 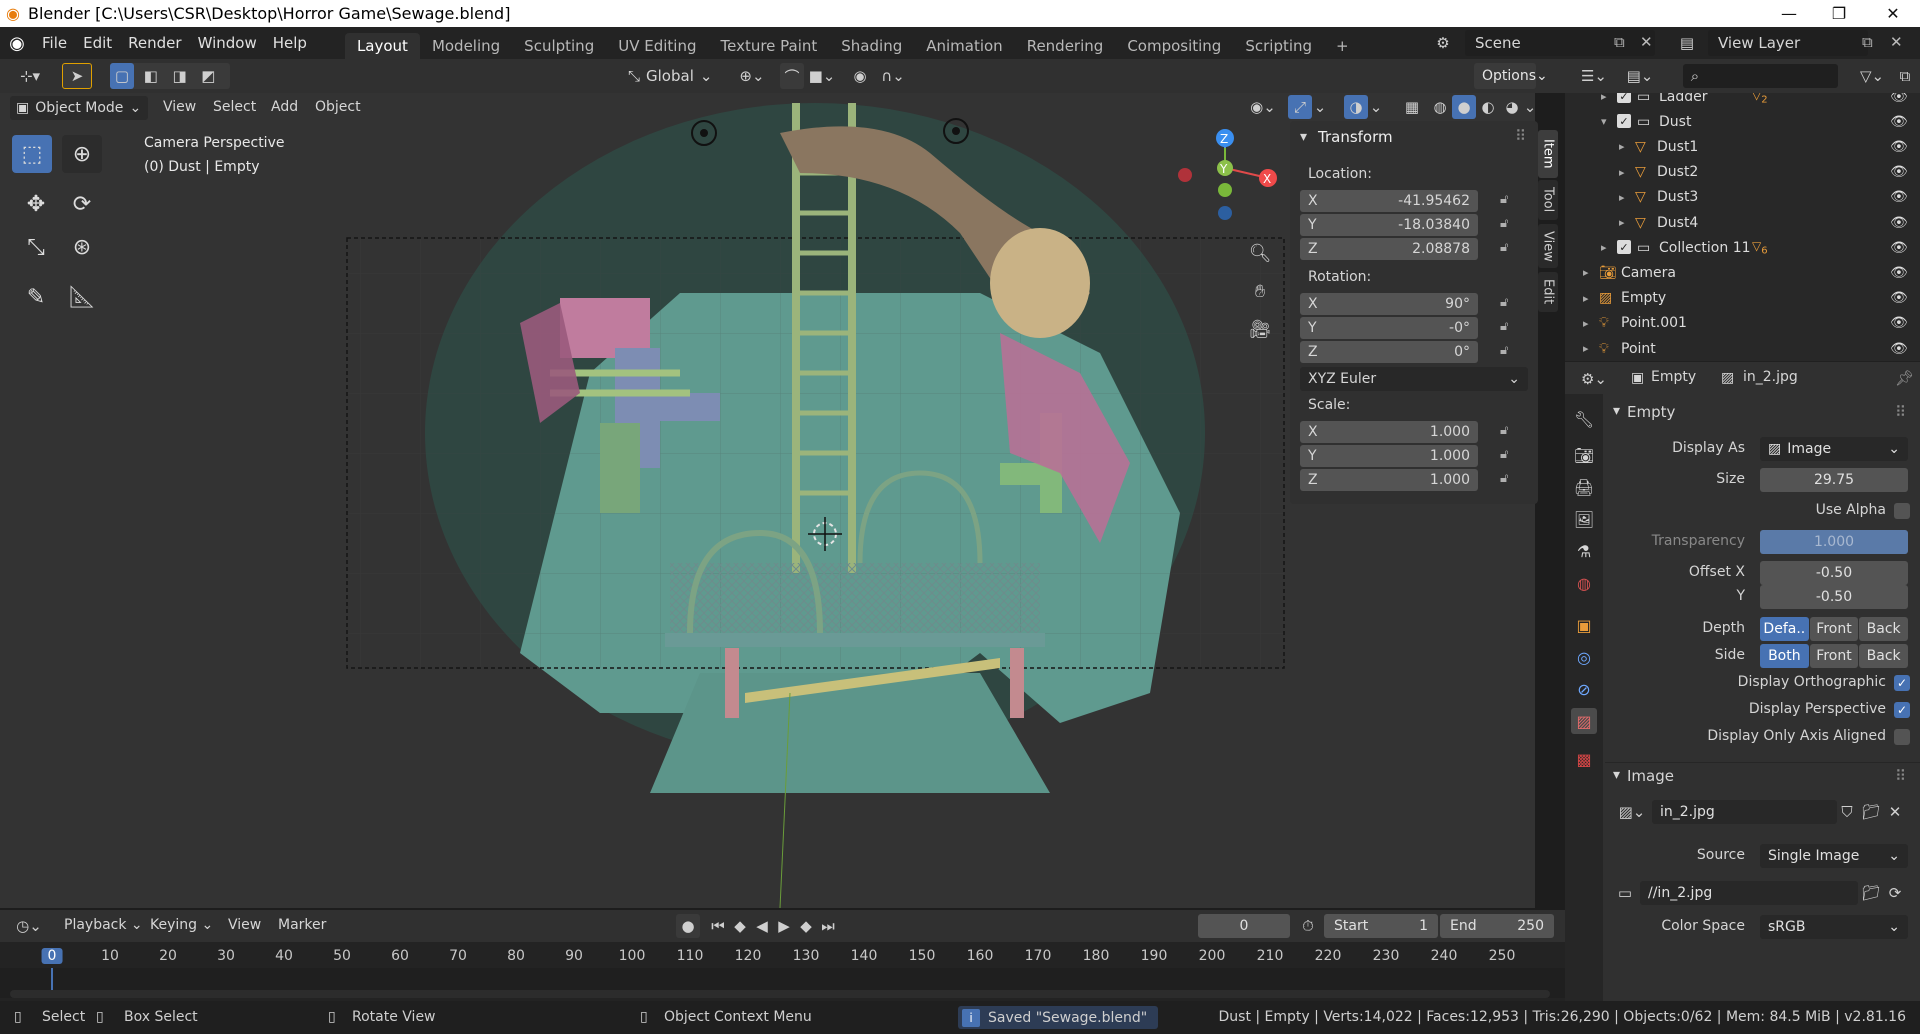 I want to click on display-orthographic-checkbox: ✓, so click(x=1902, y=683).